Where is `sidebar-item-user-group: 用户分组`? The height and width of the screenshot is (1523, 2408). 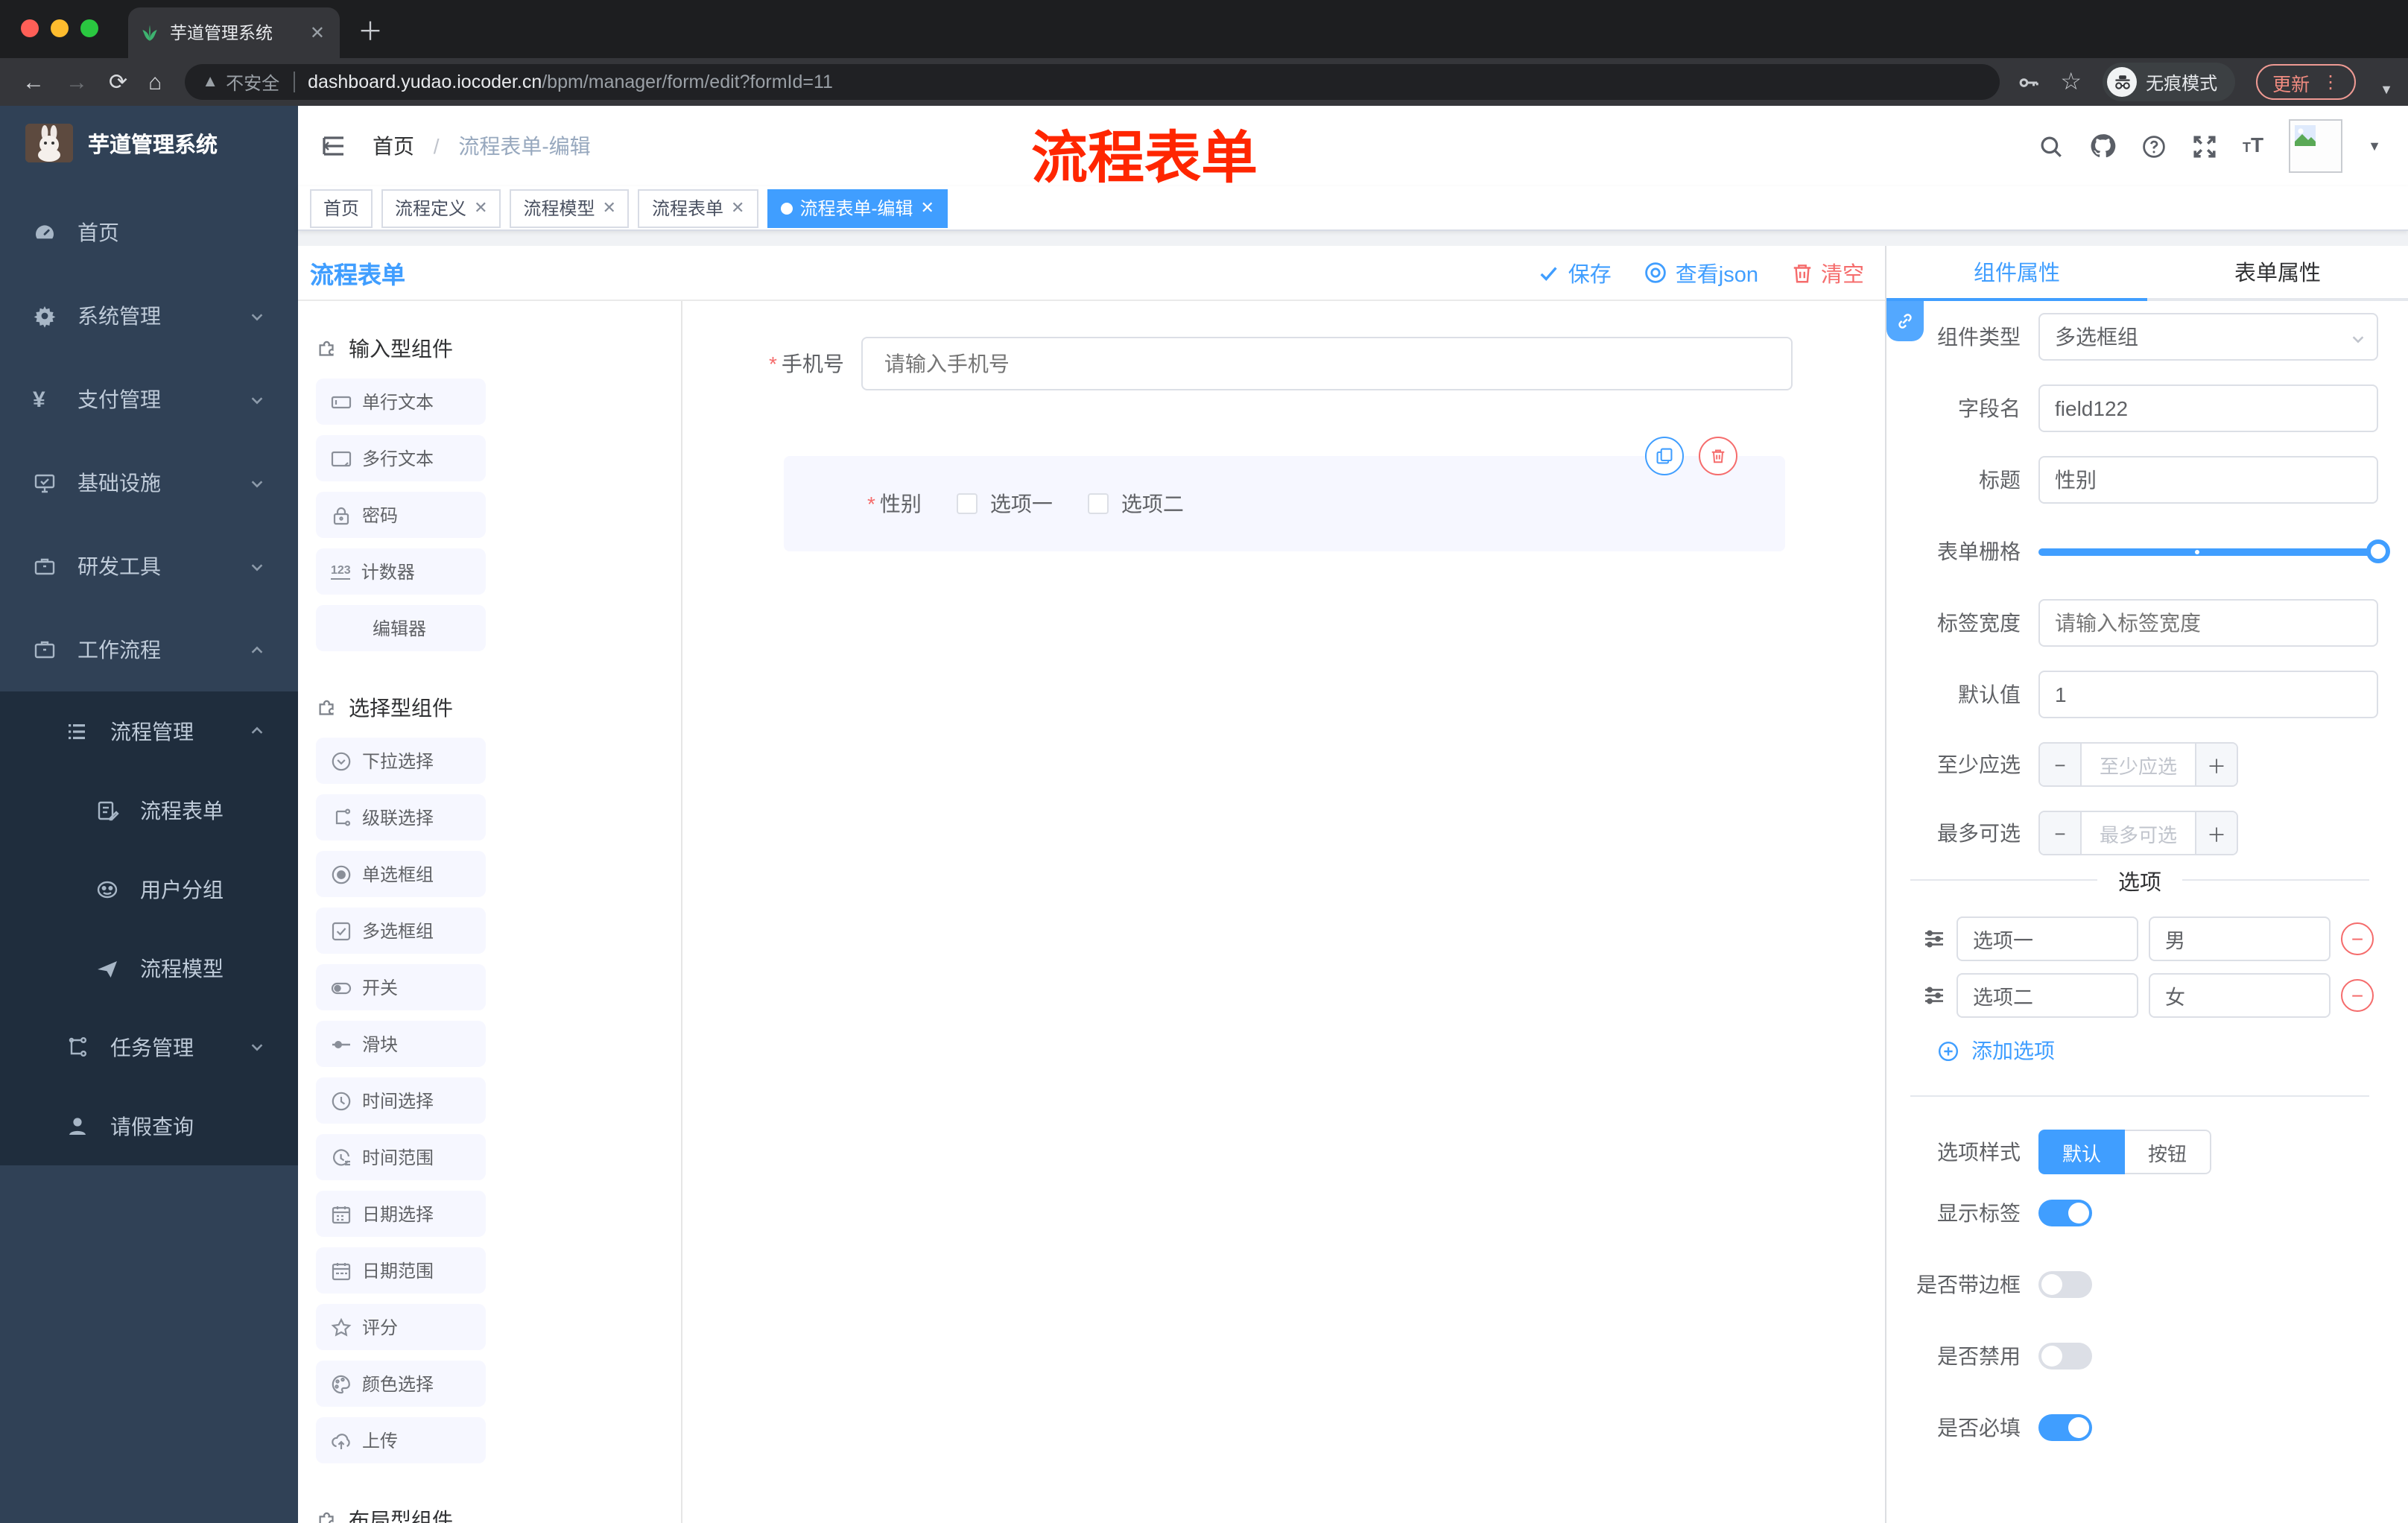 sidebar-item-user-group: 用户分组 is located at coordinates (149, 889).